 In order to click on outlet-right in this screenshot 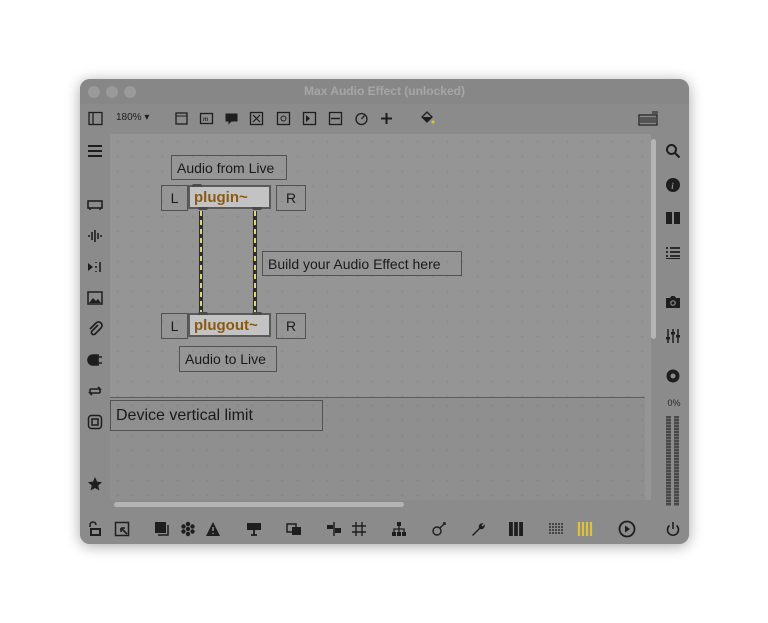, I will do `click(257, 208)`.